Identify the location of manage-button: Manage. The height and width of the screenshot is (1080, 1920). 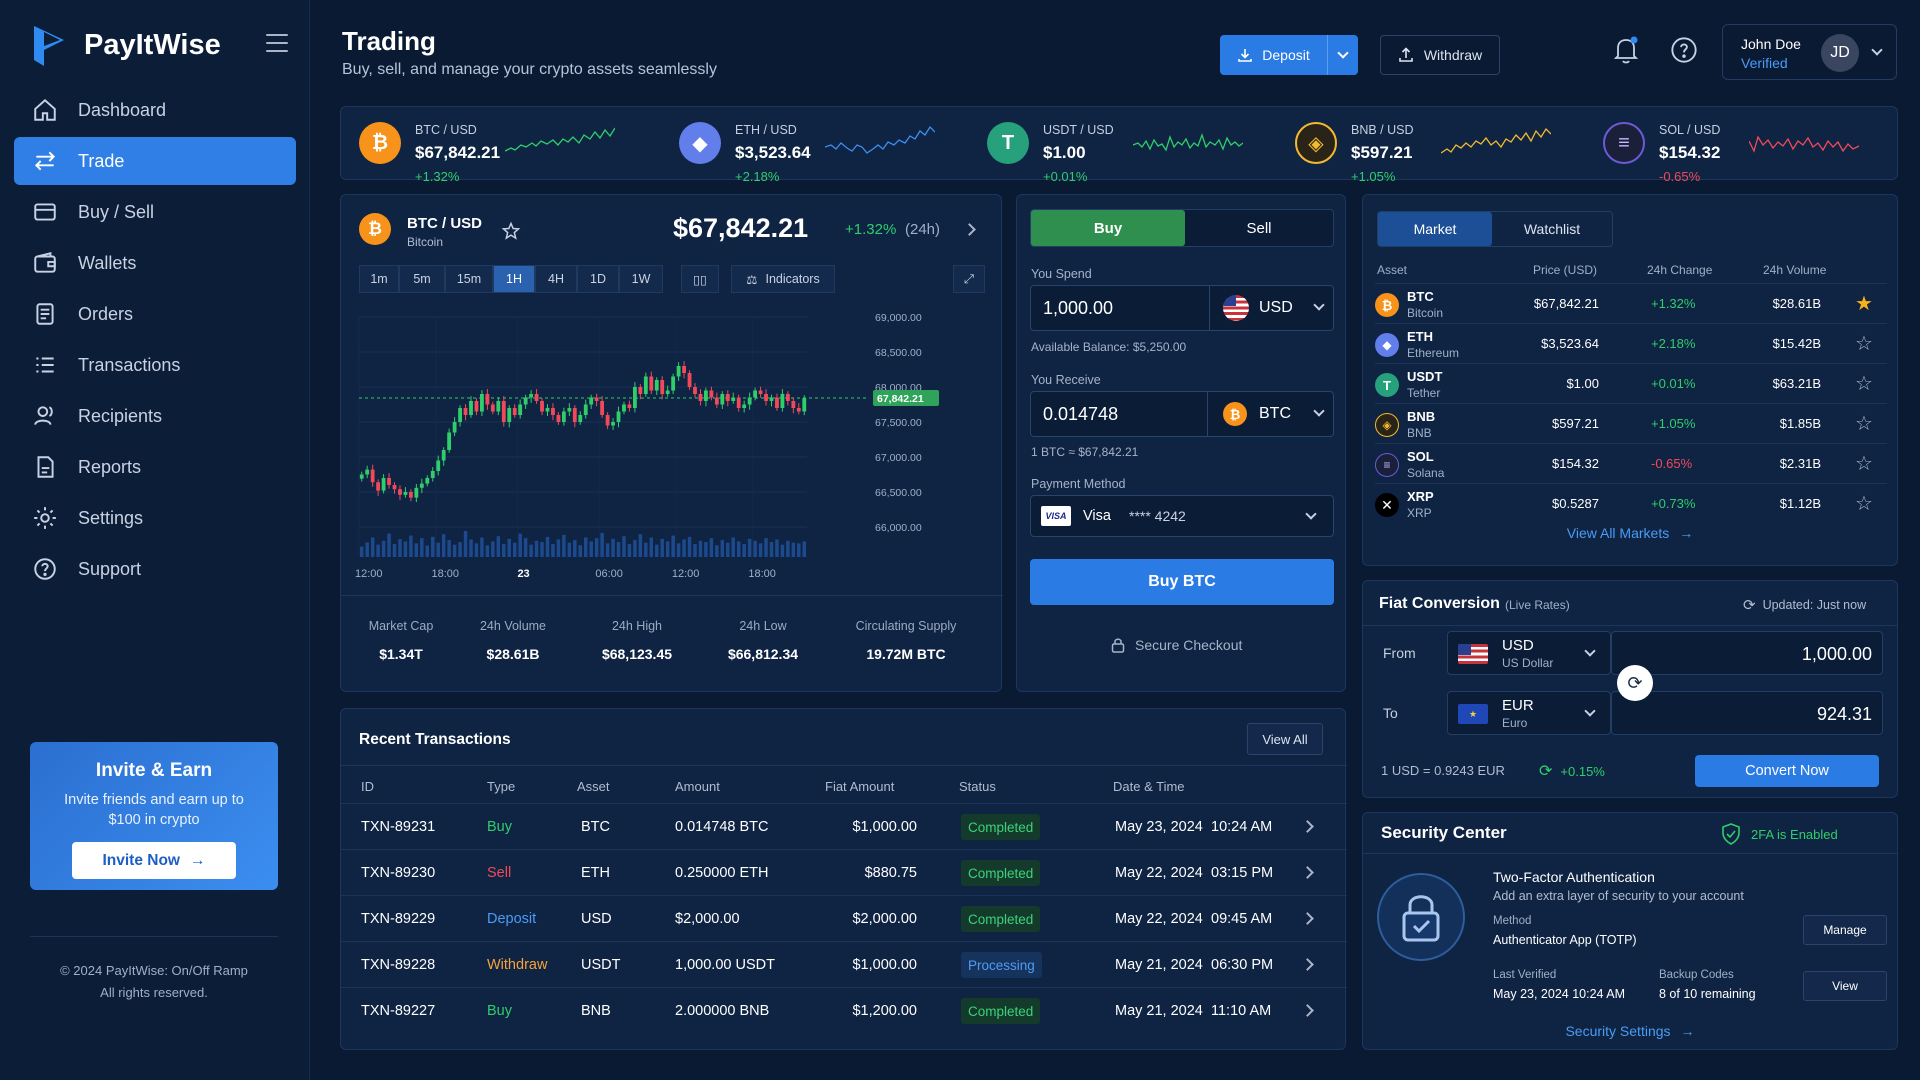
(1845, 930).